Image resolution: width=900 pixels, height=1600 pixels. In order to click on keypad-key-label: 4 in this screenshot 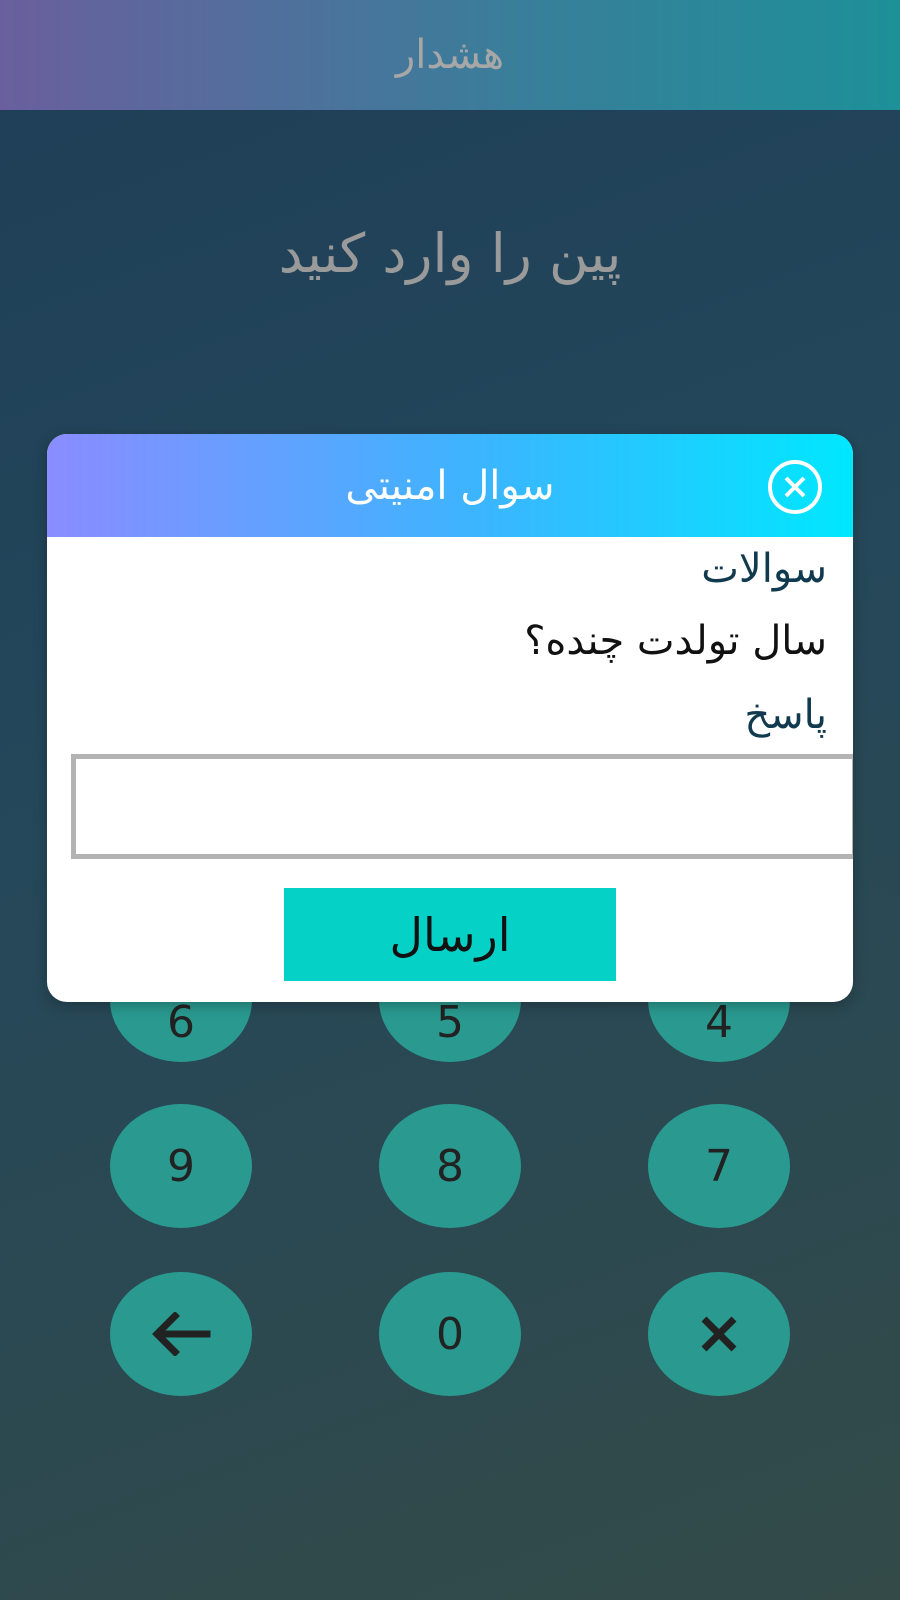, I will do `click(719, 1022)`.